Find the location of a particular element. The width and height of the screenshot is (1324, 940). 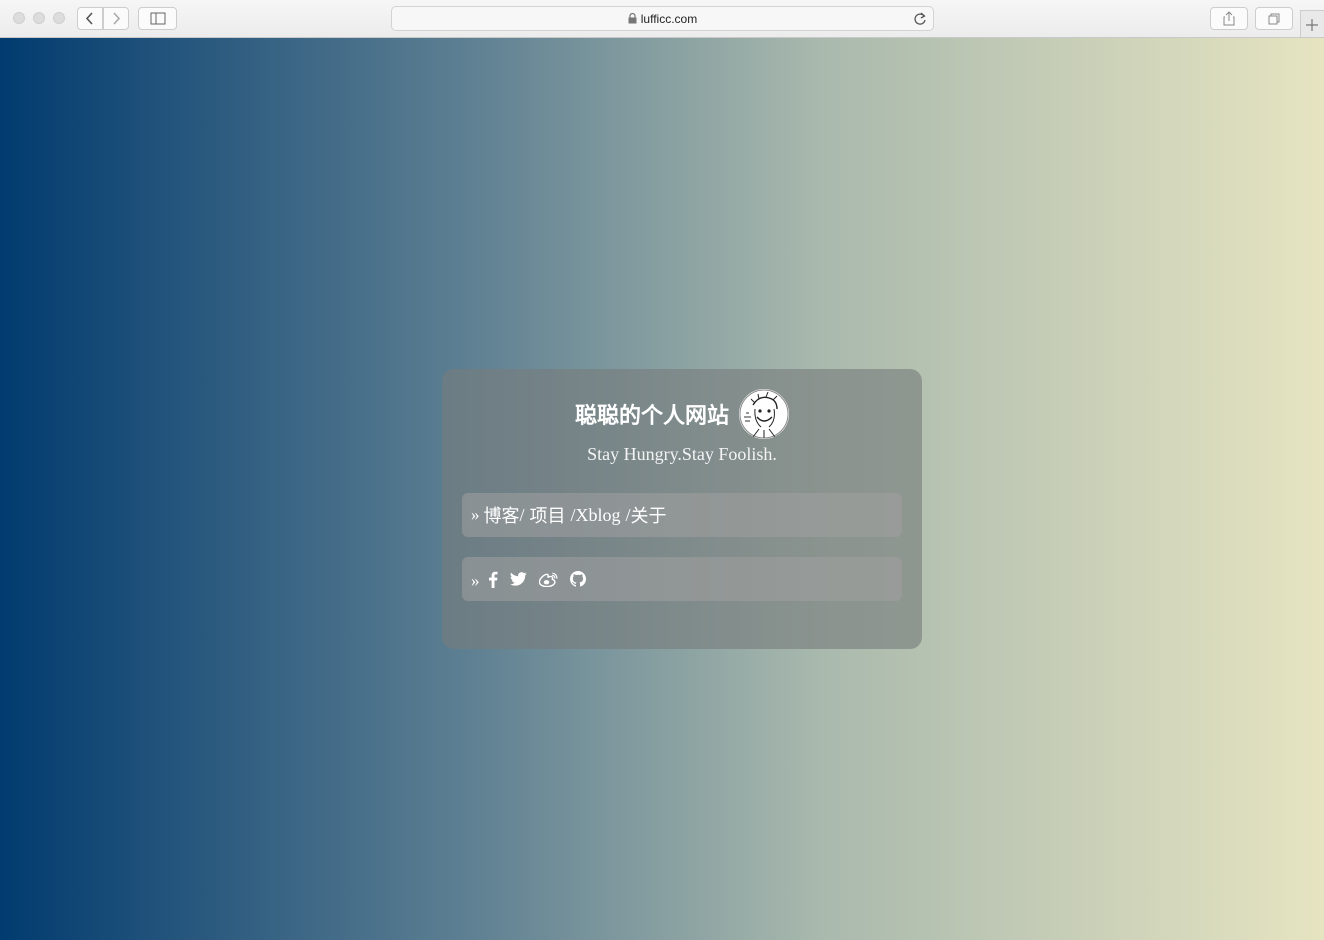

avatar-sketch-icon is located at coordinates (764, 414).